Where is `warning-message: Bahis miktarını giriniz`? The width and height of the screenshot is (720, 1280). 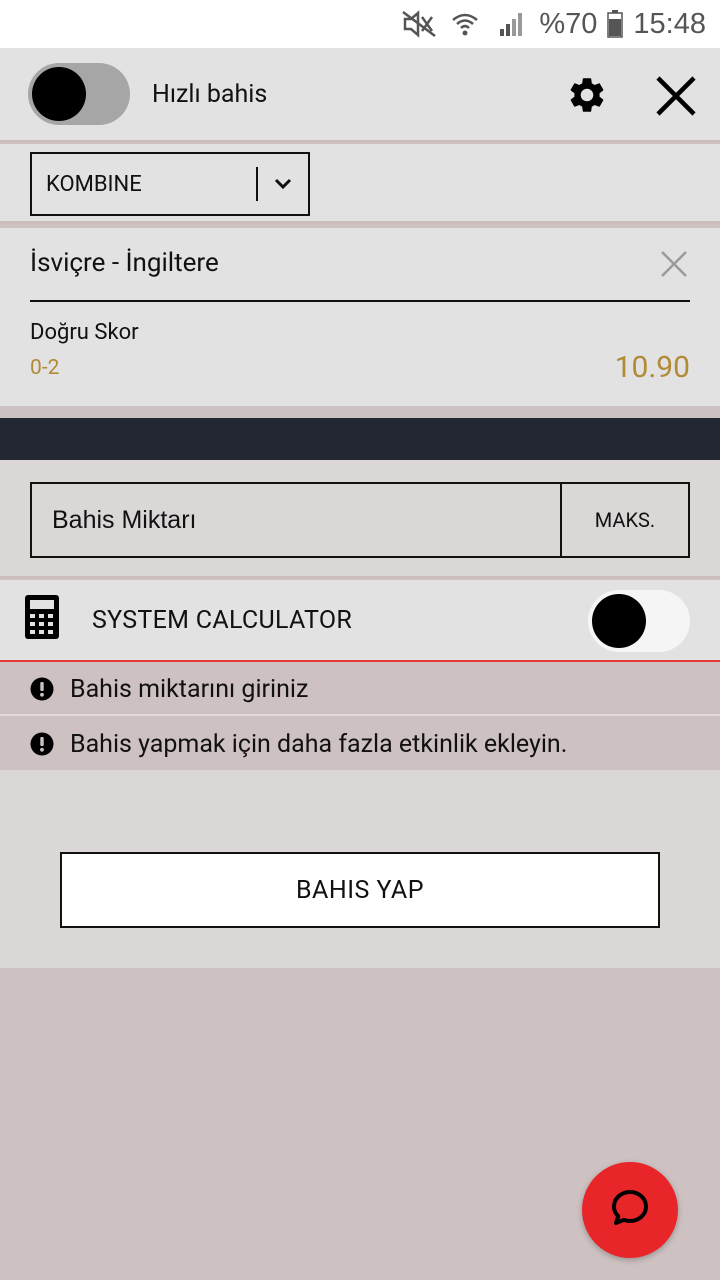 warning-message: Bahis miktarını giriniz is located at coordinates (360, 690).